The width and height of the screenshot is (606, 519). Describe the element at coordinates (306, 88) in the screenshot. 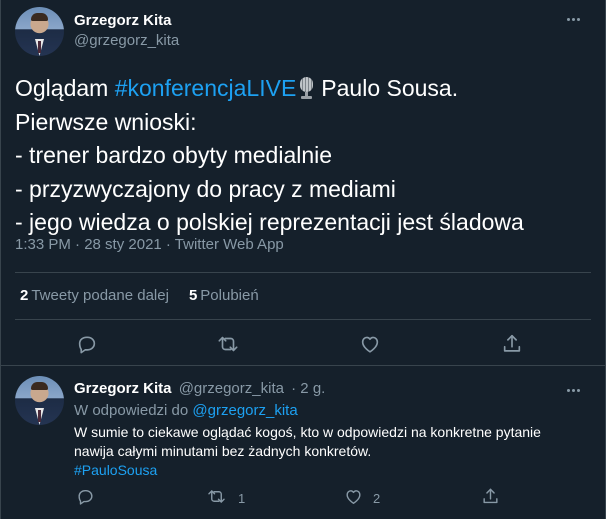

I see `microphone-icon` at that location.